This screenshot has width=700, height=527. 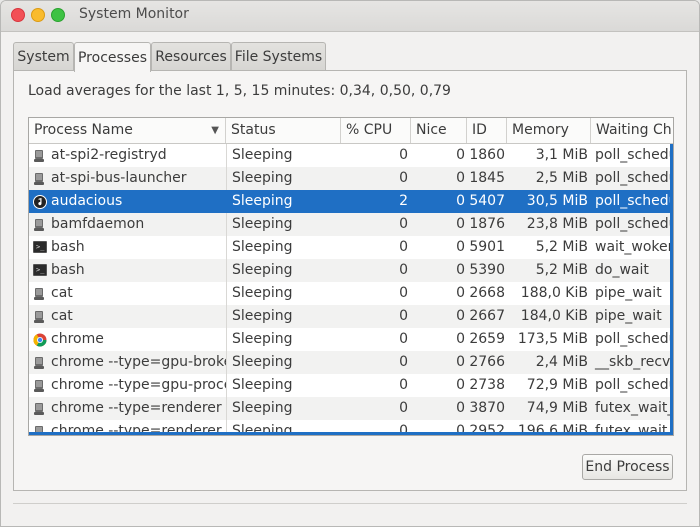 What do you see at coordinates (351, 247) in the screenshot?
I see `table-row: >_ bash Sleeping 0 0 5901 5,2 MiB wait_woken` at bounding box center [351, 247].